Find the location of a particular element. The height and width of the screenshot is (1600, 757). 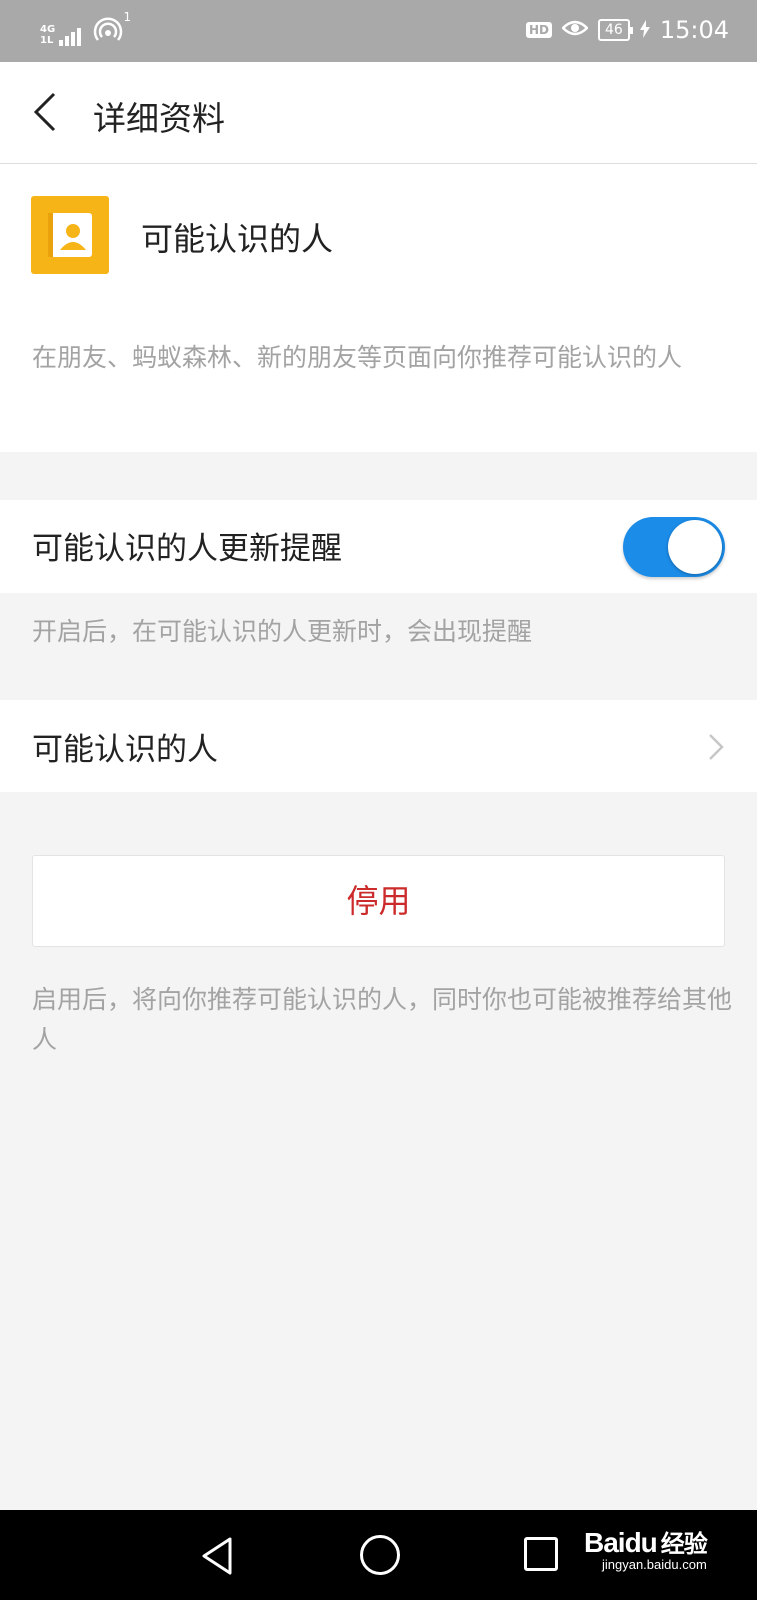

hotspot-icon: 1 is located at coordinates (112, 28).